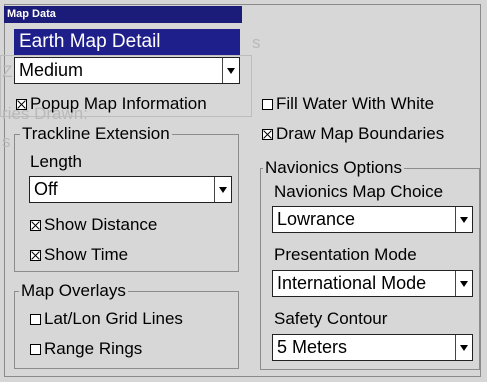 The height and width of the screenshot is (382, 487). What do you see at coordinates (355, 103) in the screenshot?
I see `fill-water-label: Fill Water With White` at bounding box center [355, 103].